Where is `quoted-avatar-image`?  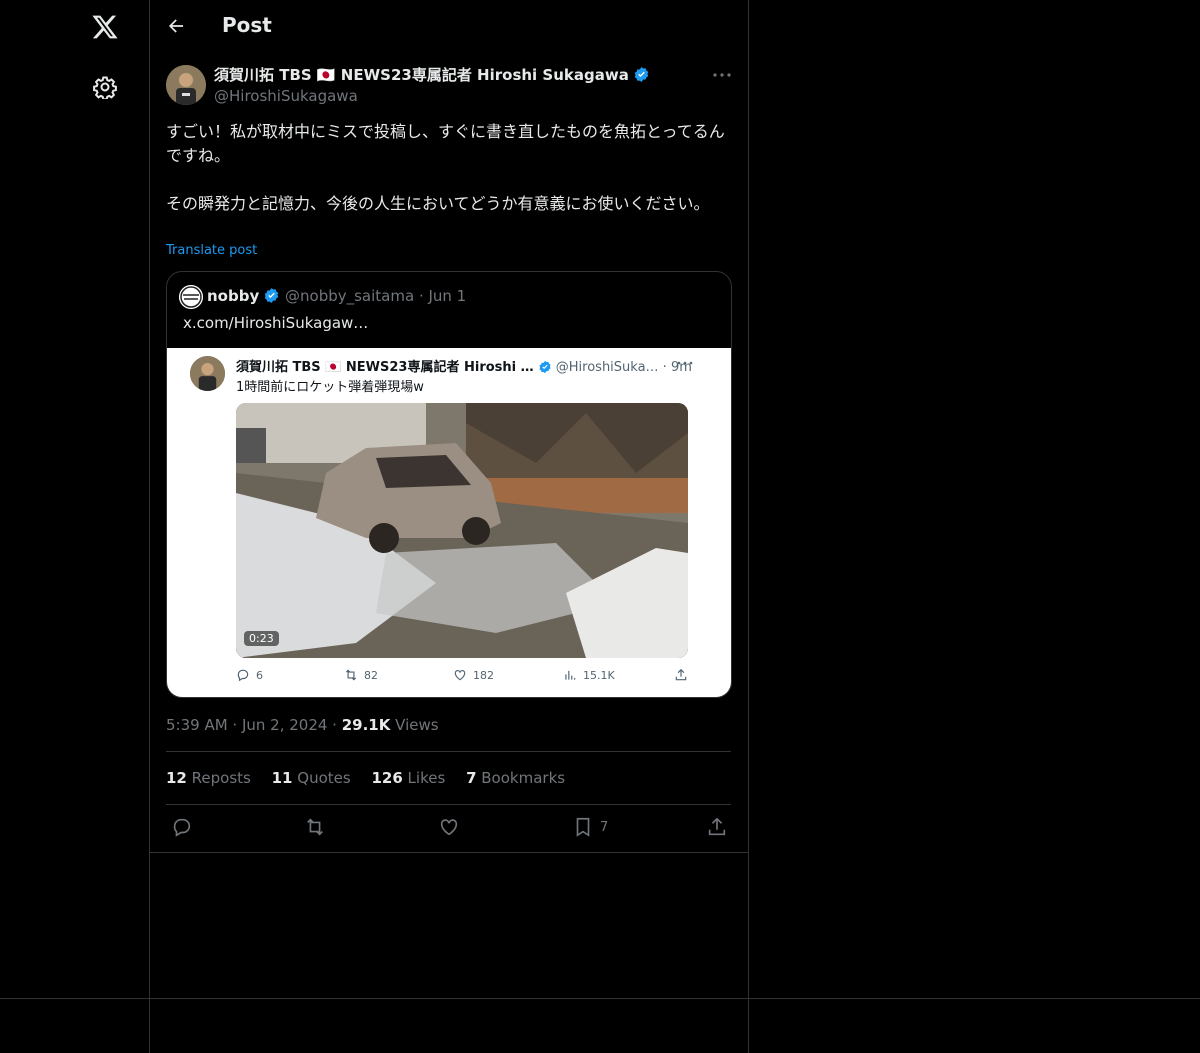 quoted-avatar-image is located at coordinates (191, 297).